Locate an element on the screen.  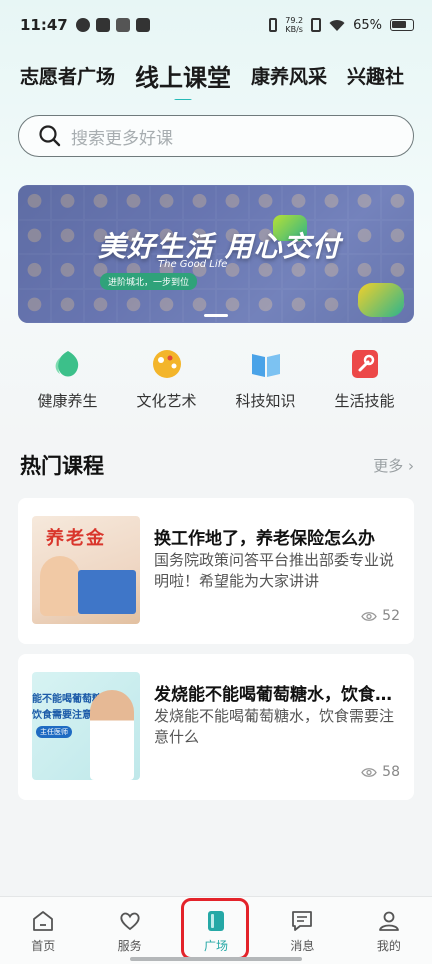
thumbnail-text: 养老金 is located at coordinates (76, 538).